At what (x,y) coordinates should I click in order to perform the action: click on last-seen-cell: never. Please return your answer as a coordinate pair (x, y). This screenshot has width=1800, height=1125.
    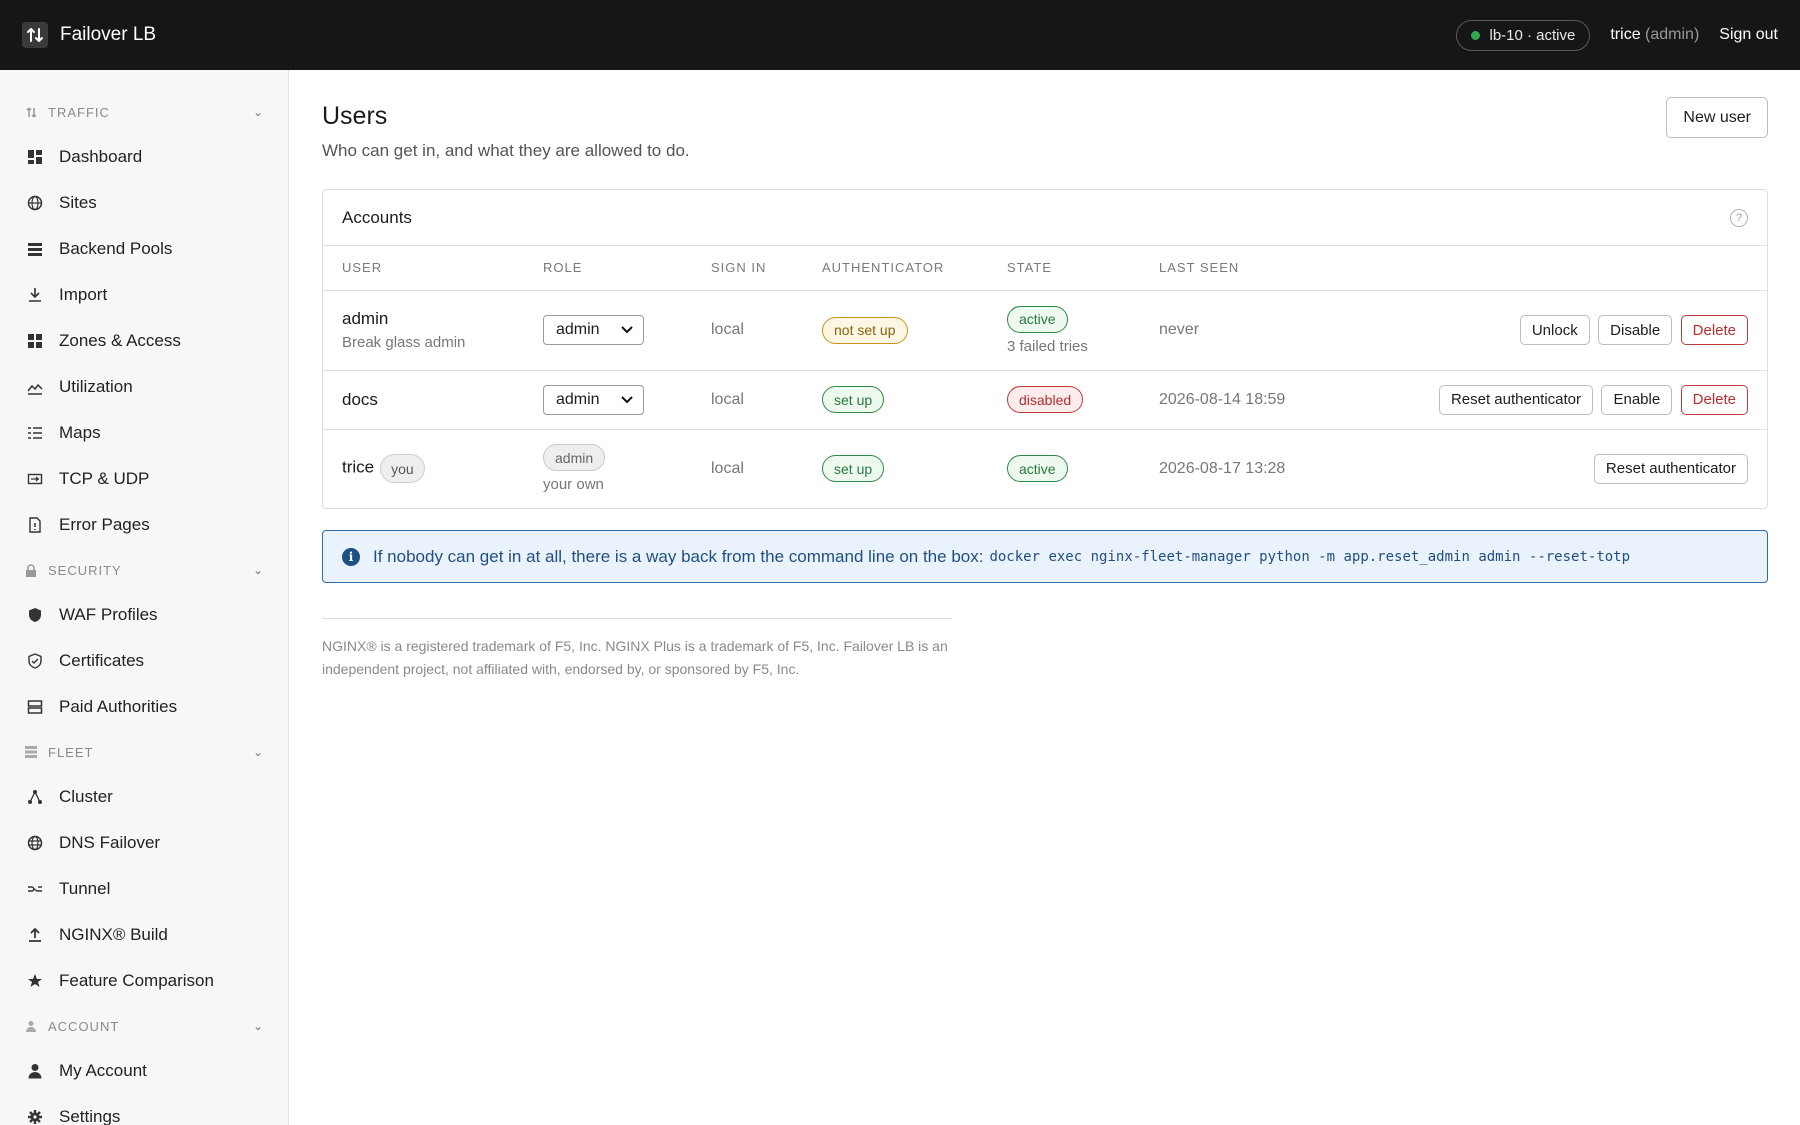
    Looking at the image, I should click on (1269, 330).